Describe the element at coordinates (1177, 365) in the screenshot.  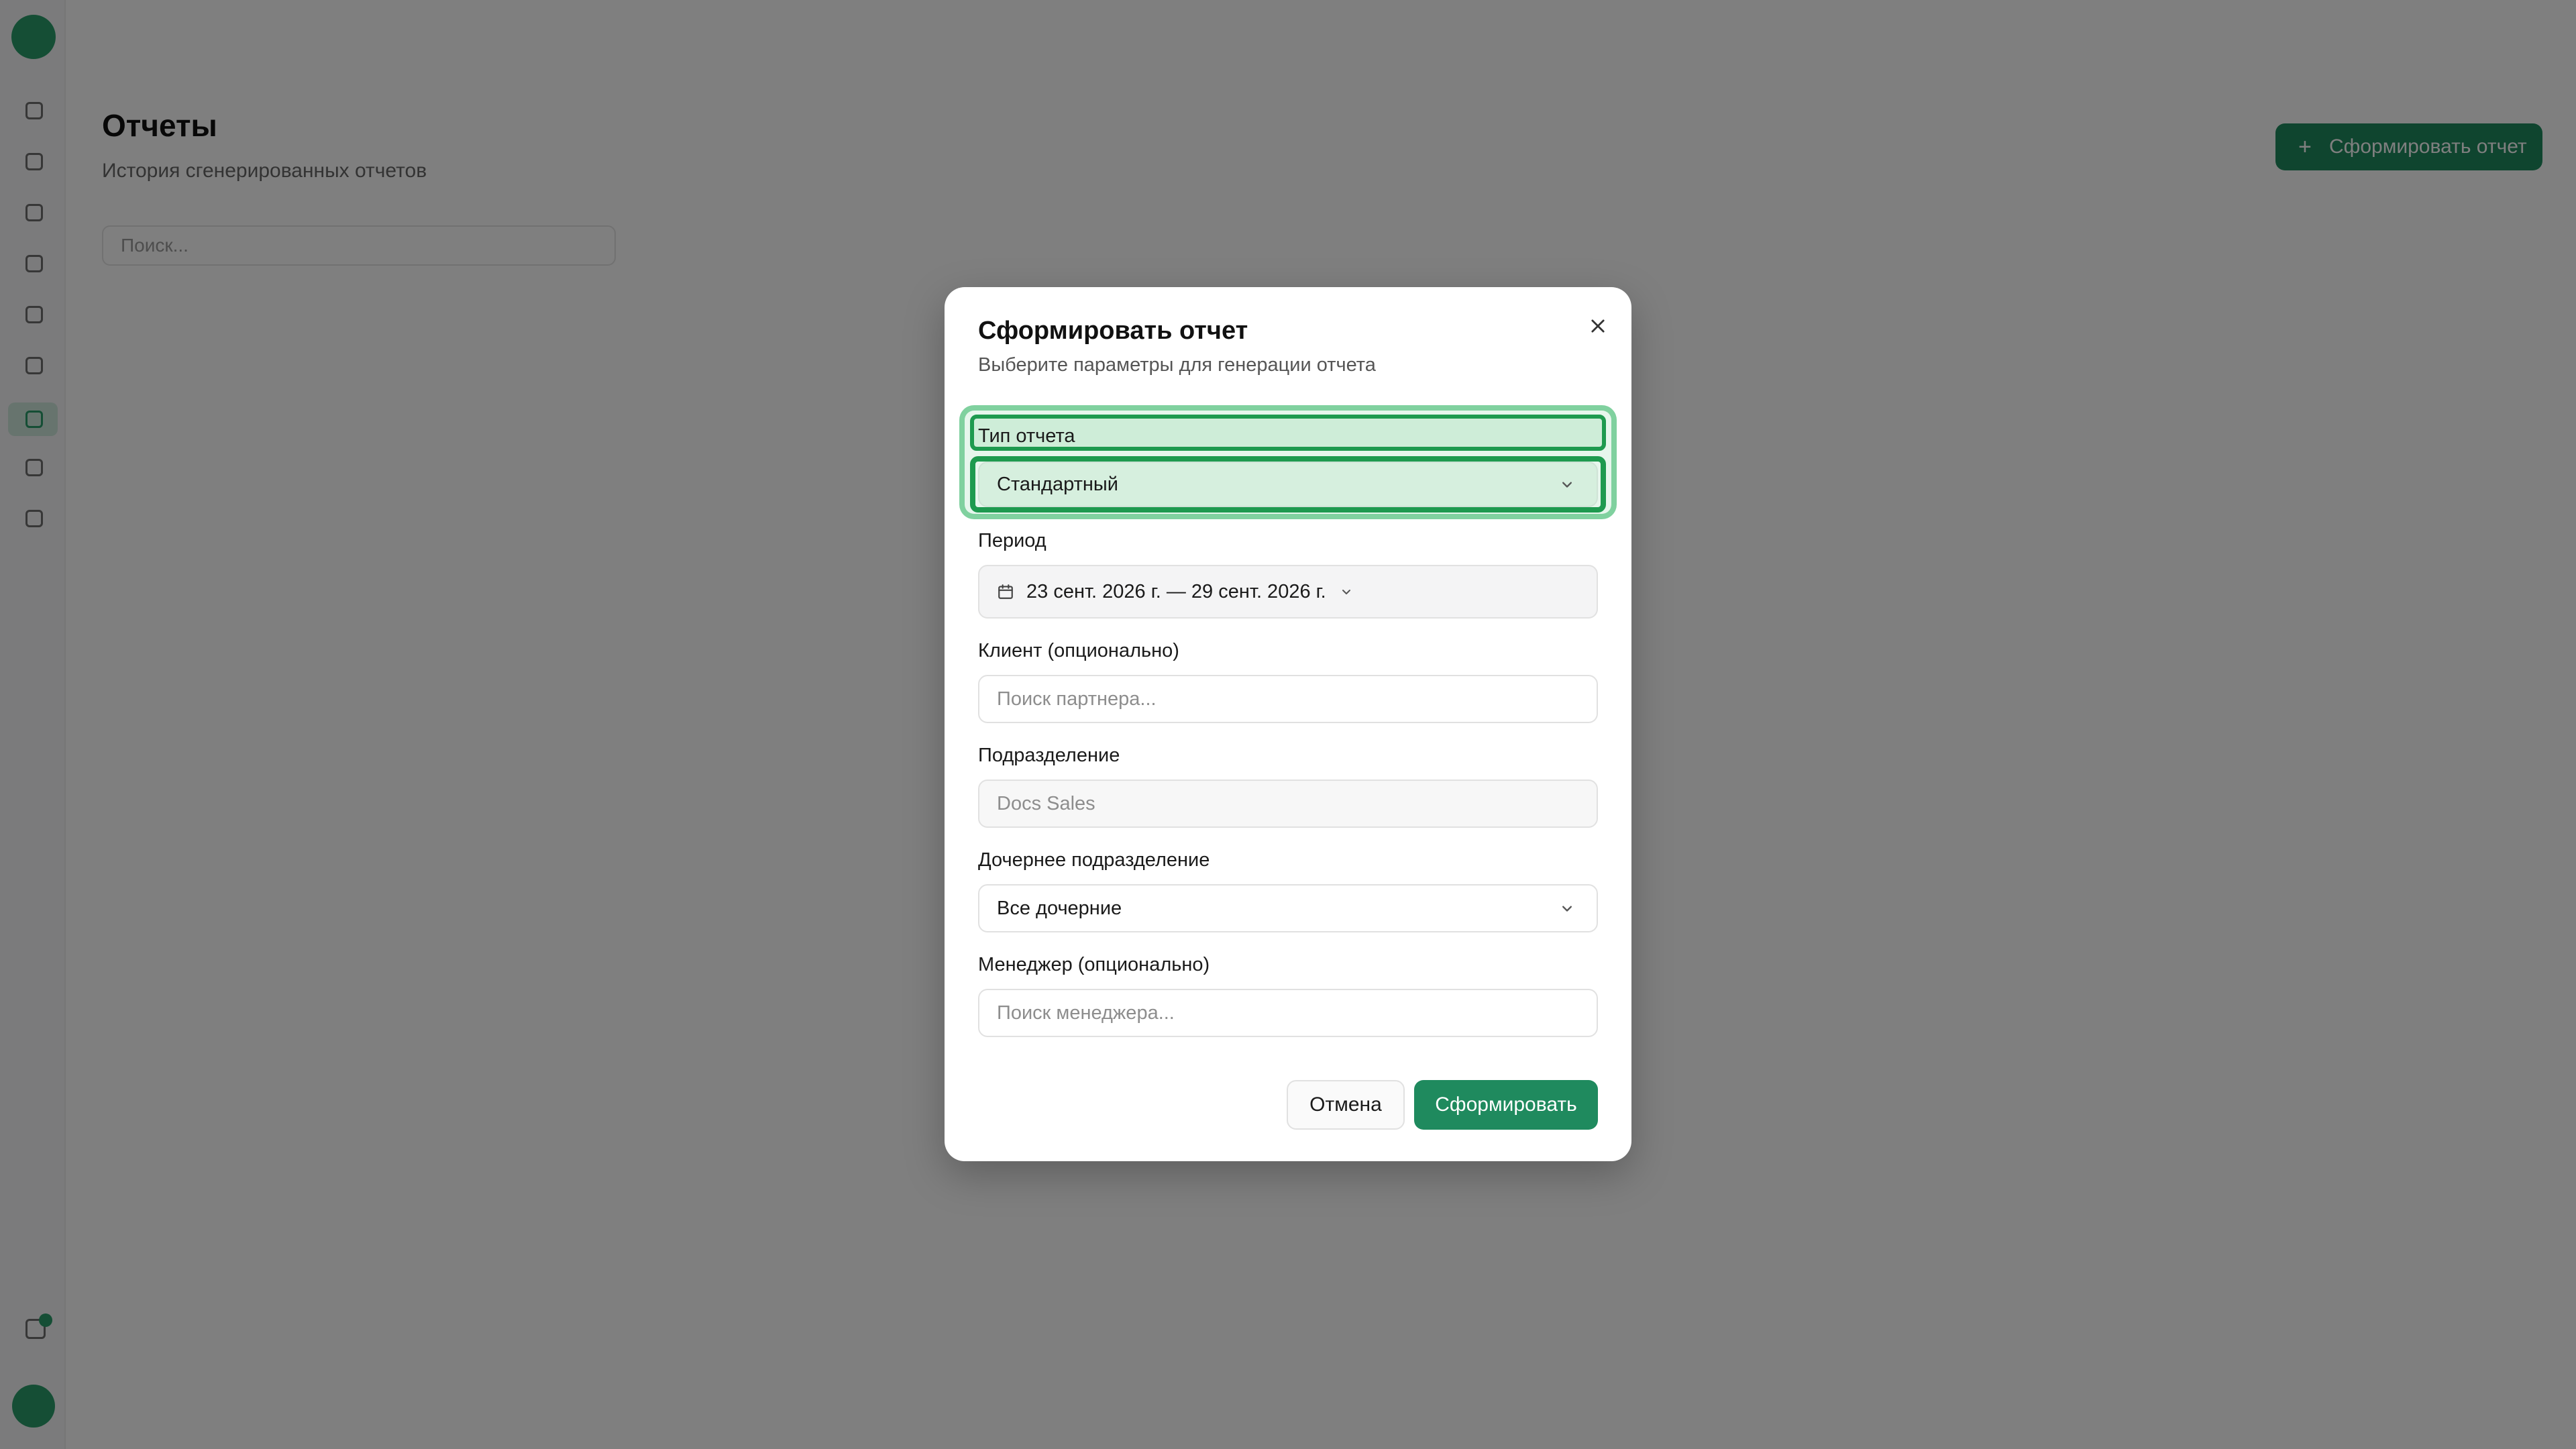
I see `dialog-description: Выберите параметры для генерации отчета` at that location.